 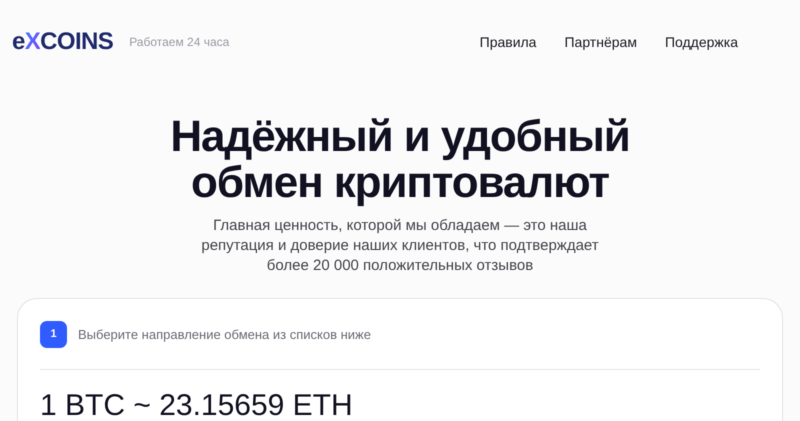 I want to click on hero-description: Главная ценность, которой мы обладаем — это наша, so click(x=400, y=226).